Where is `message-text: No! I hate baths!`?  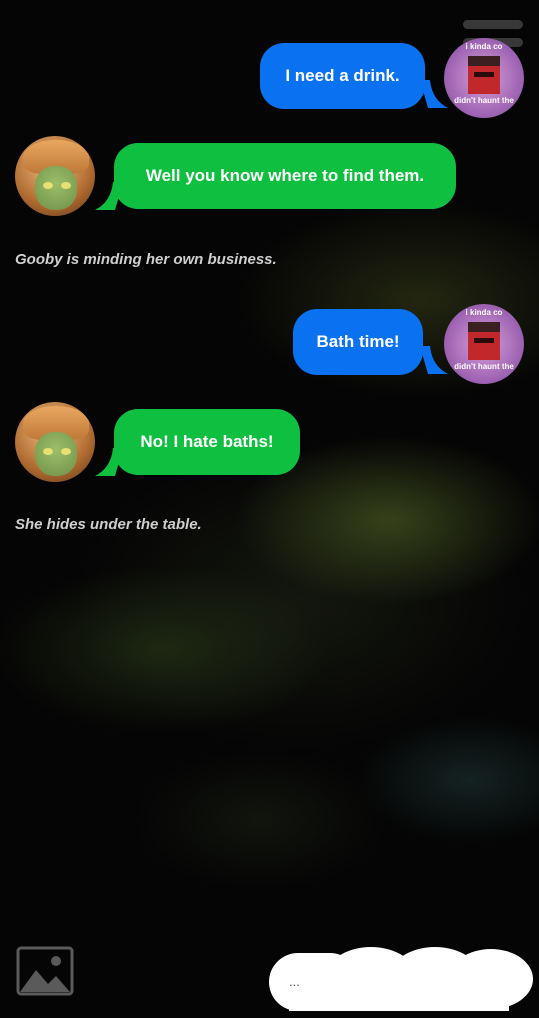 message-text: No! I hate baths! is located at coordinates (207, 441).